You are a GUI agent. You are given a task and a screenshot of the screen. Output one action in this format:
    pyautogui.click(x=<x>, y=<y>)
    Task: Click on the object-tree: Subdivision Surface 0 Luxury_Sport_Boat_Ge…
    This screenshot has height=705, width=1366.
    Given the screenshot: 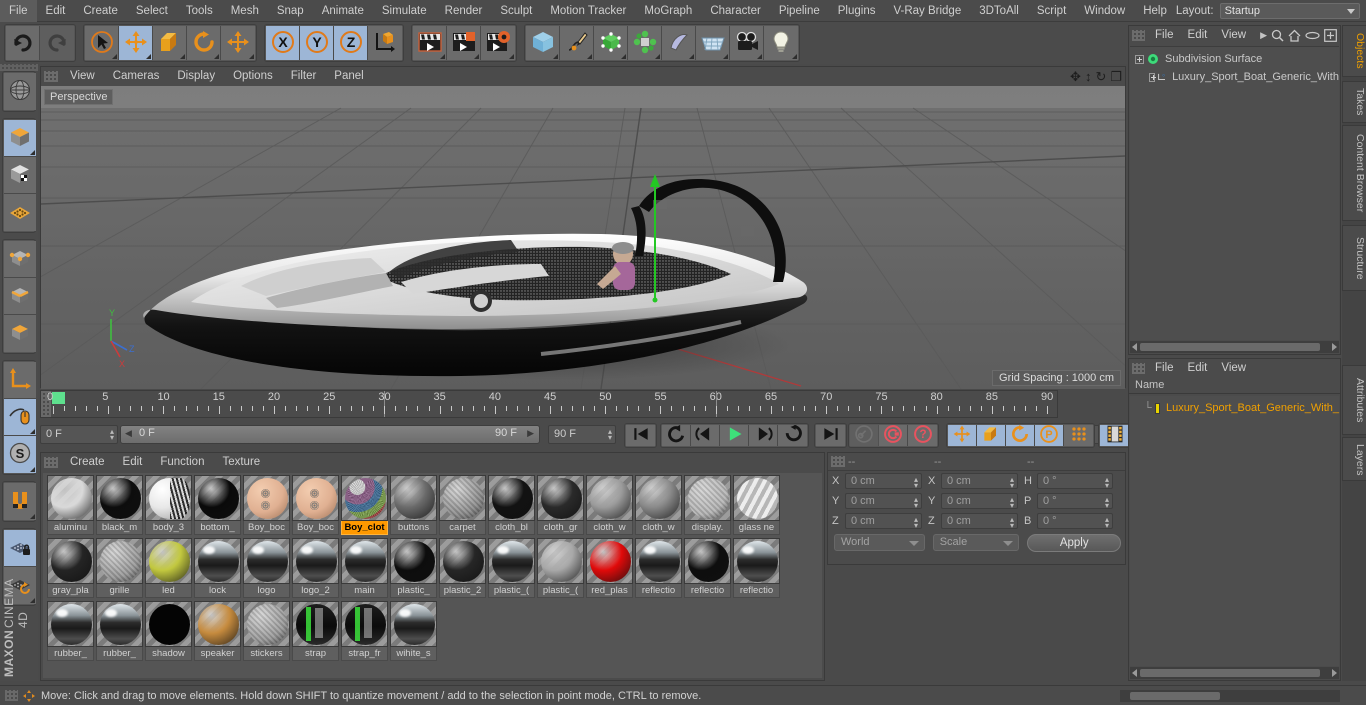 What is the action you would take?
    pyautogui.click(x=1234, y=193)
    